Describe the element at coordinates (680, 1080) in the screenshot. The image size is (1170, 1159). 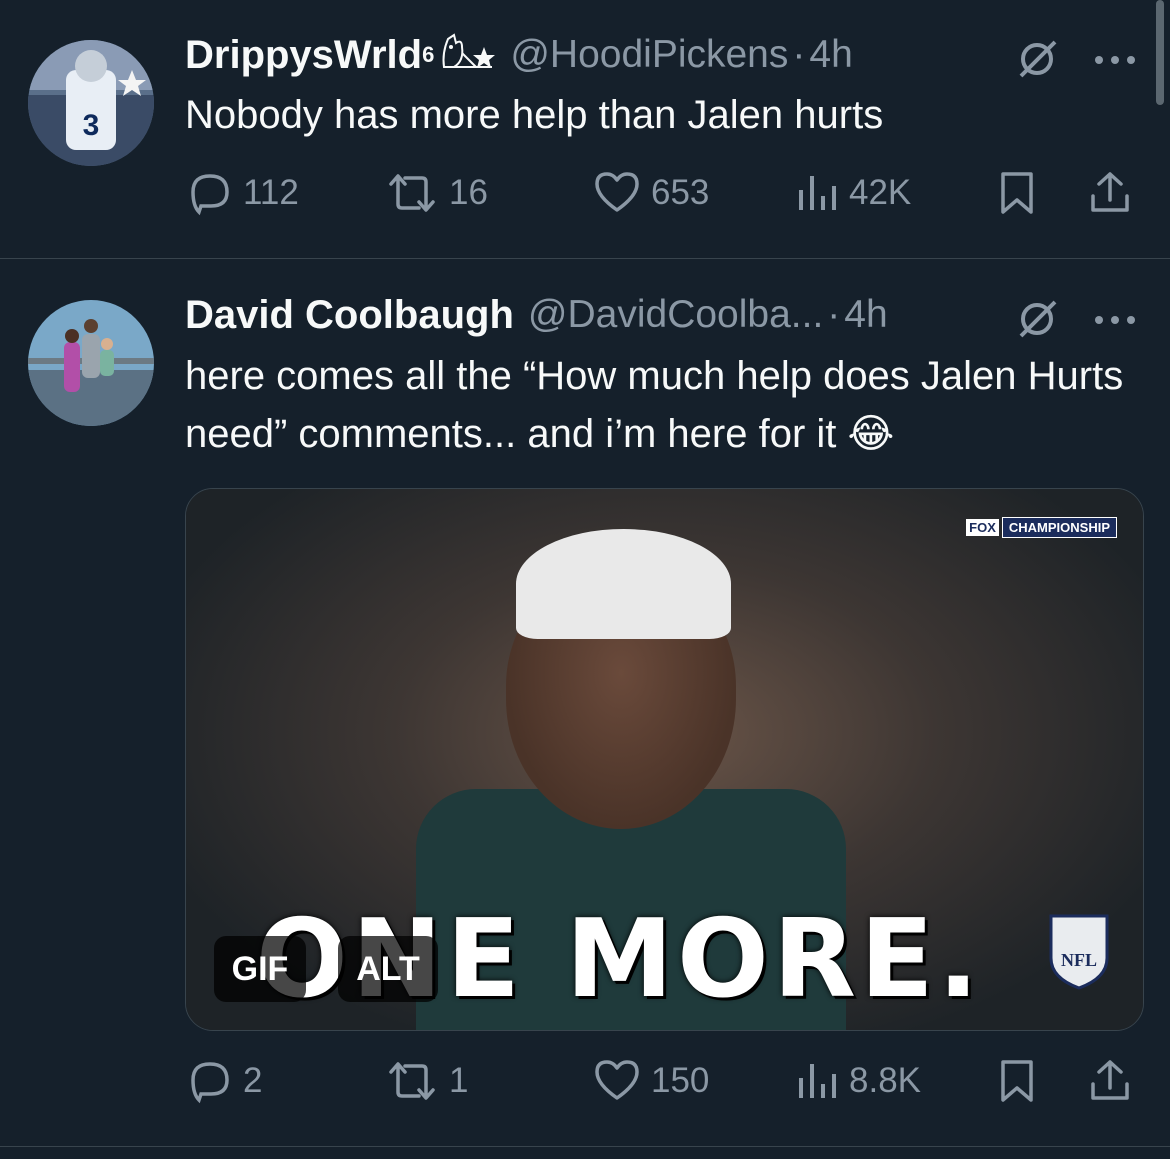
I see `like-count: 150` at that location.